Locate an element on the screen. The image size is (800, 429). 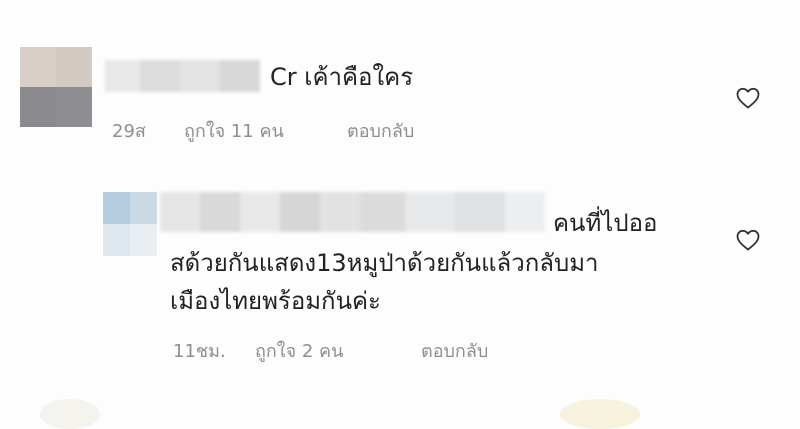
comment-text-1: Cr เค้าคือใคร is located at coordinates (342, 77).